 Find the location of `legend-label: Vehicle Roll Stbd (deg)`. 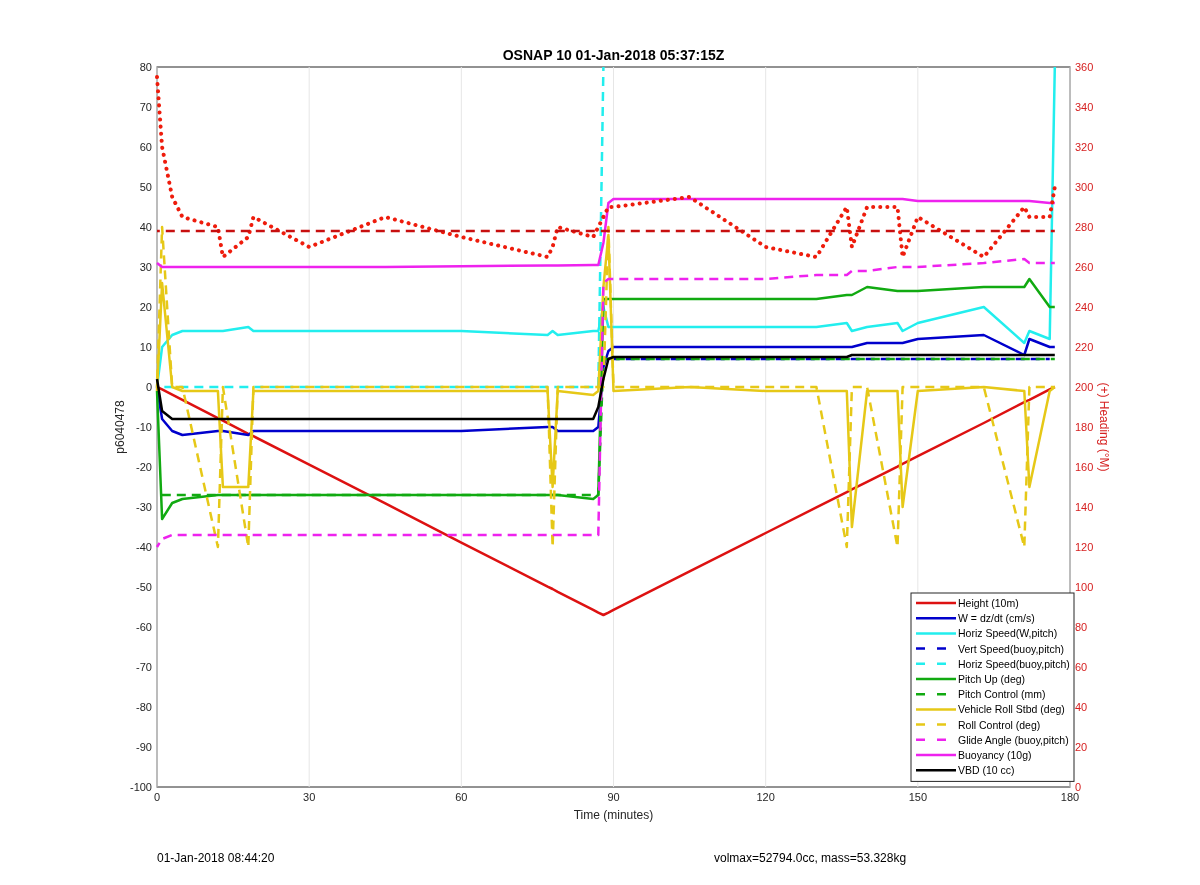

legend-label: Vehicle Roll Stbd (deg) is located at coordinates (1011, 709).